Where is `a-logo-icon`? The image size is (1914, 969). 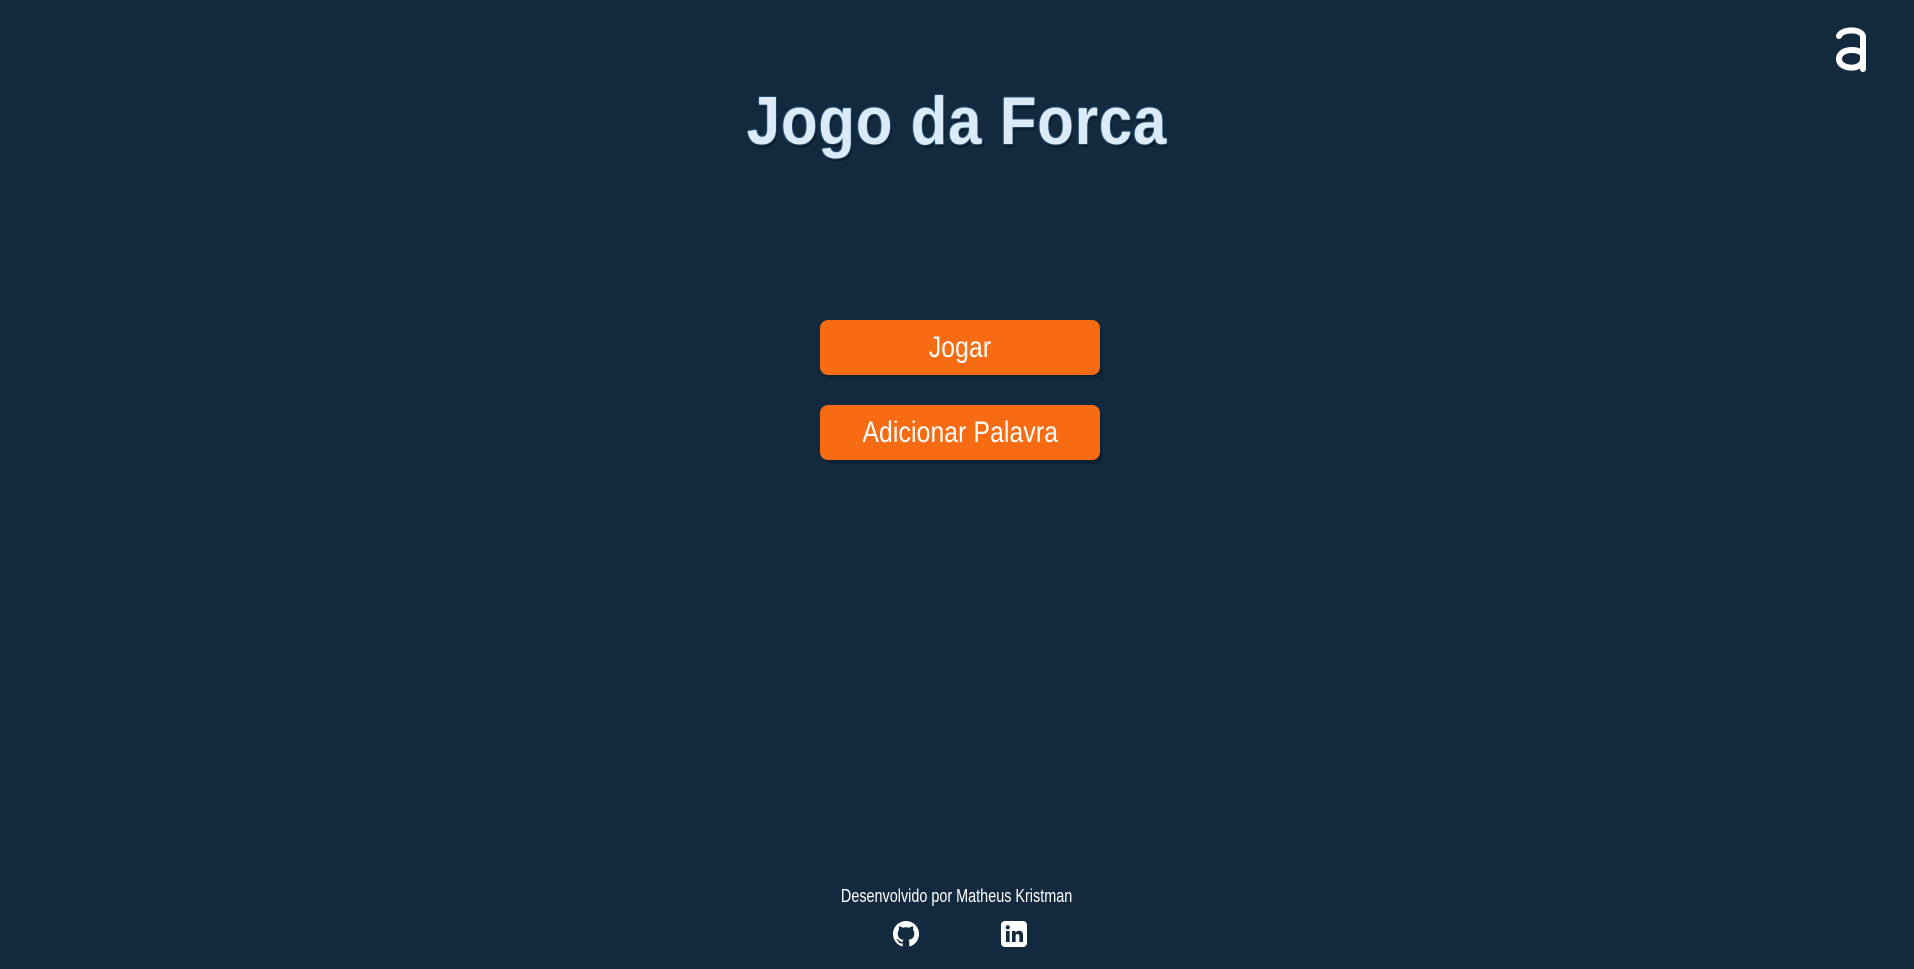 a-logo-icon is located at coordinates (1851, 50).